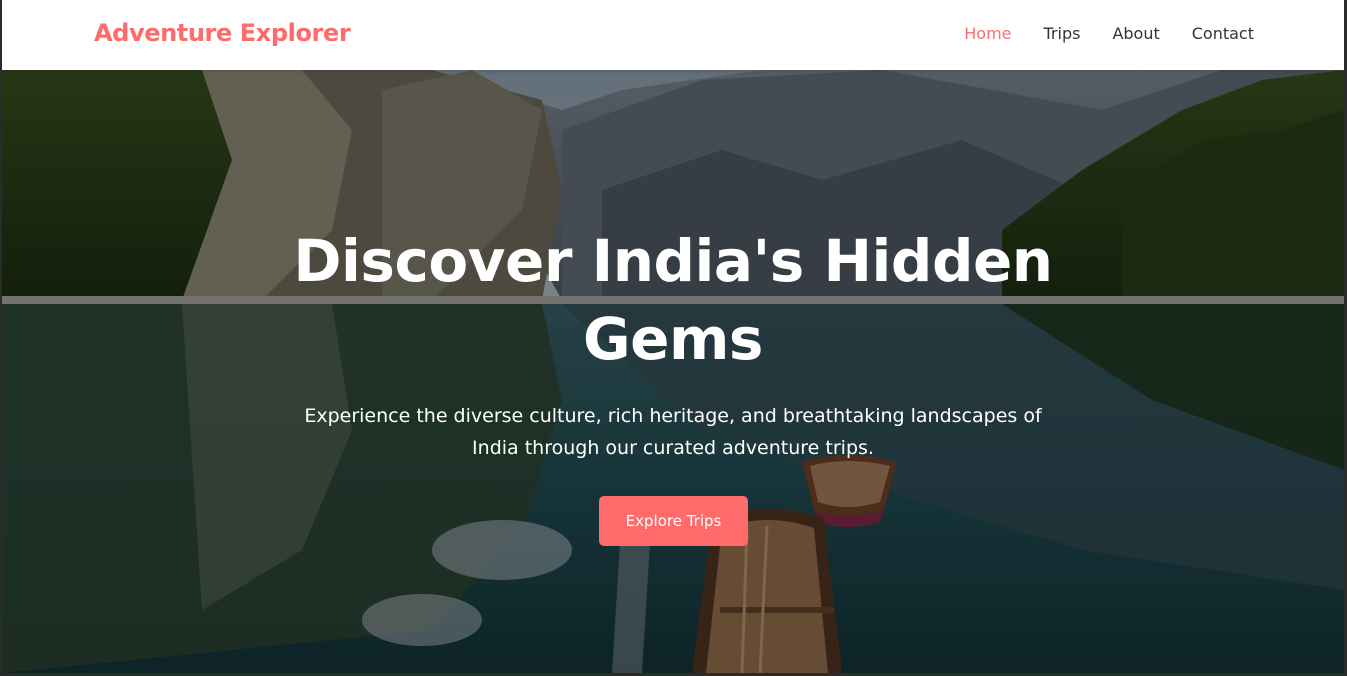  What do you see at coordinates (673, 300) in the screenshot?
I see `hero-title: Discover India's Hidden Gems` at bounding box center [673, 300].